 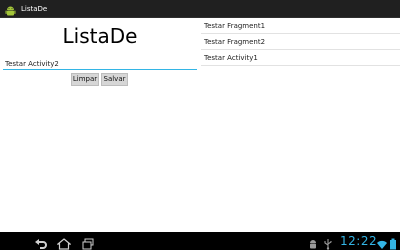 I want to click on home-icon, so click(x=64, y=242).